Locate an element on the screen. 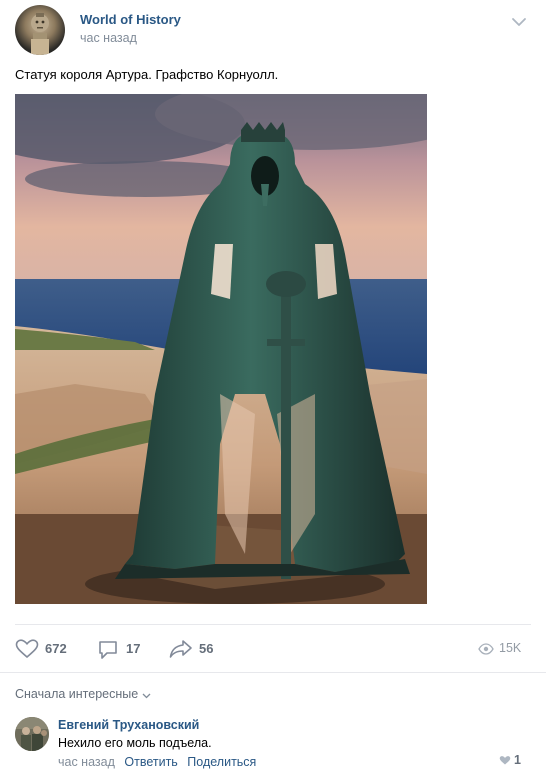 Image resolution: width=546 pixels, height=775 pixels. post-header: World of History час назад is located at coordinates (273, 30).